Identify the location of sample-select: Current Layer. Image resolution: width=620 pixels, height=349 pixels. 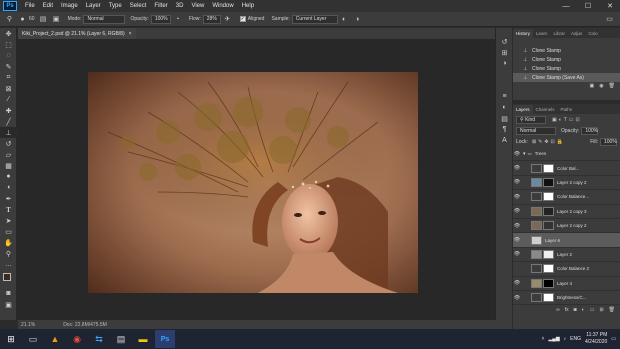
(314, 19).